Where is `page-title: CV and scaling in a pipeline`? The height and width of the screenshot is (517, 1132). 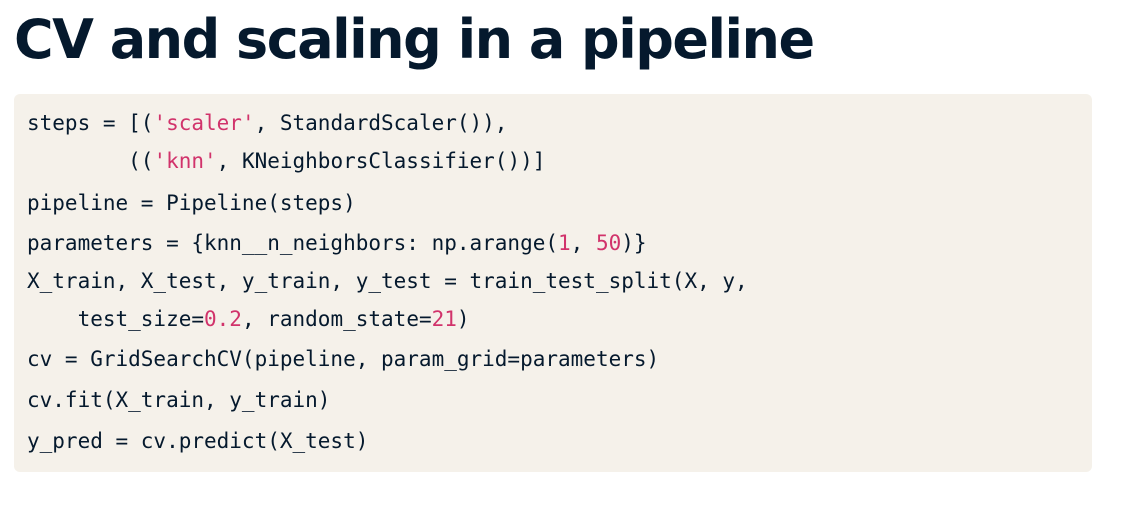 page-title: CV and scaling in a pipeline is located at coordinates (414, 39).